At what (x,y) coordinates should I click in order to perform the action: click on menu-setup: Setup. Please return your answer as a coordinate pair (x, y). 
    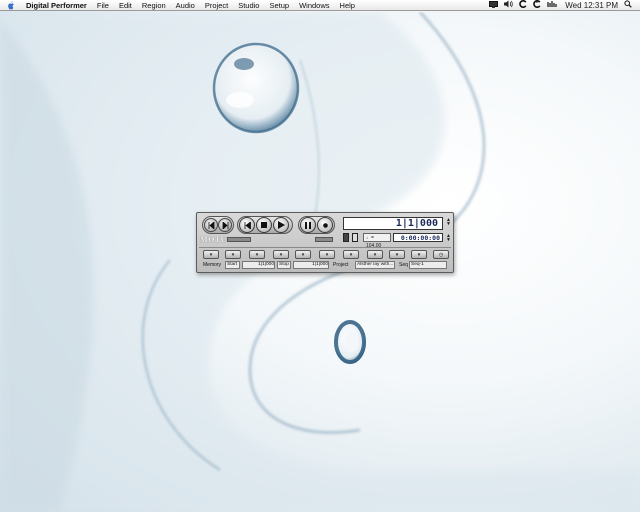
    Looking at the image, I should click on (279, 5).